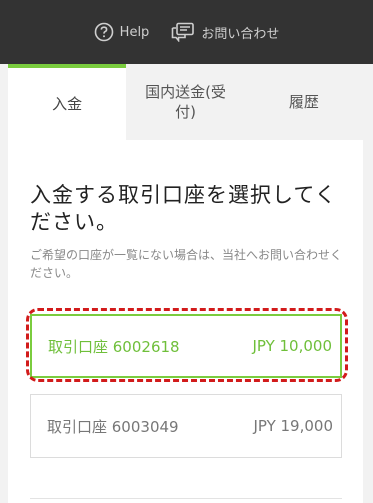 The width and height of the screenshot is (373, 503). What do you see at coordinates (183, 208) in the screenshot?
I see `page-title: 入金する取引口座を選択してください。` at bounding box center [183, 208].